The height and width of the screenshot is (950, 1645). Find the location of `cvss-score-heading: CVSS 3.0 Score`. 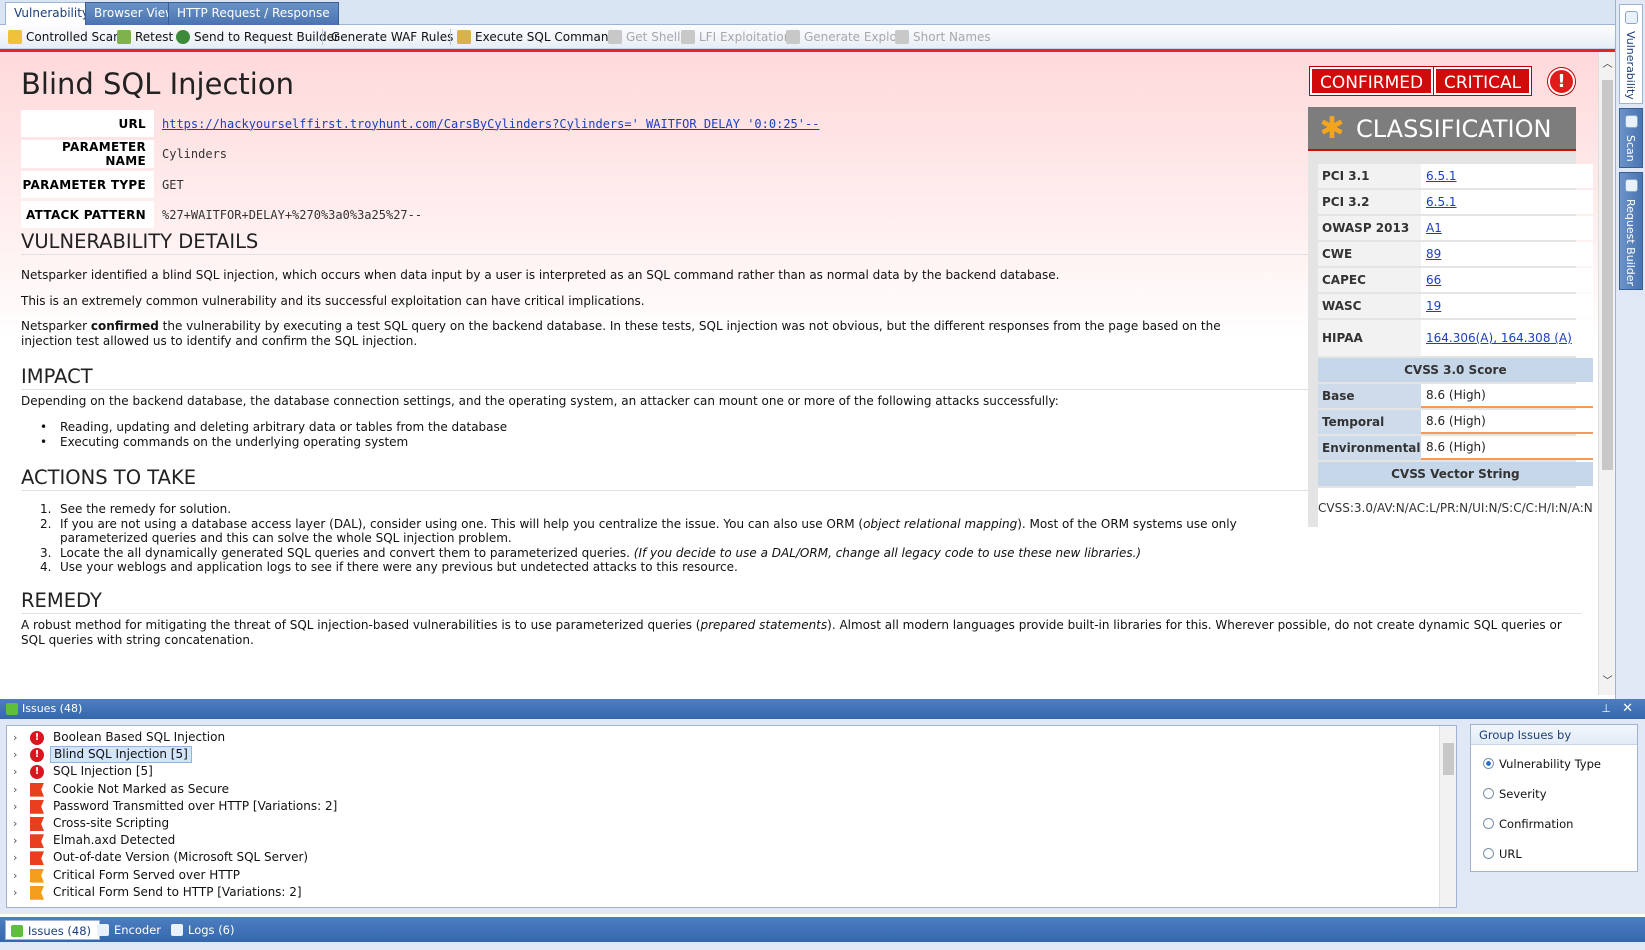

cvss-score-heading: CVSS 3.0 Score is located at coordinates (1455, 370).